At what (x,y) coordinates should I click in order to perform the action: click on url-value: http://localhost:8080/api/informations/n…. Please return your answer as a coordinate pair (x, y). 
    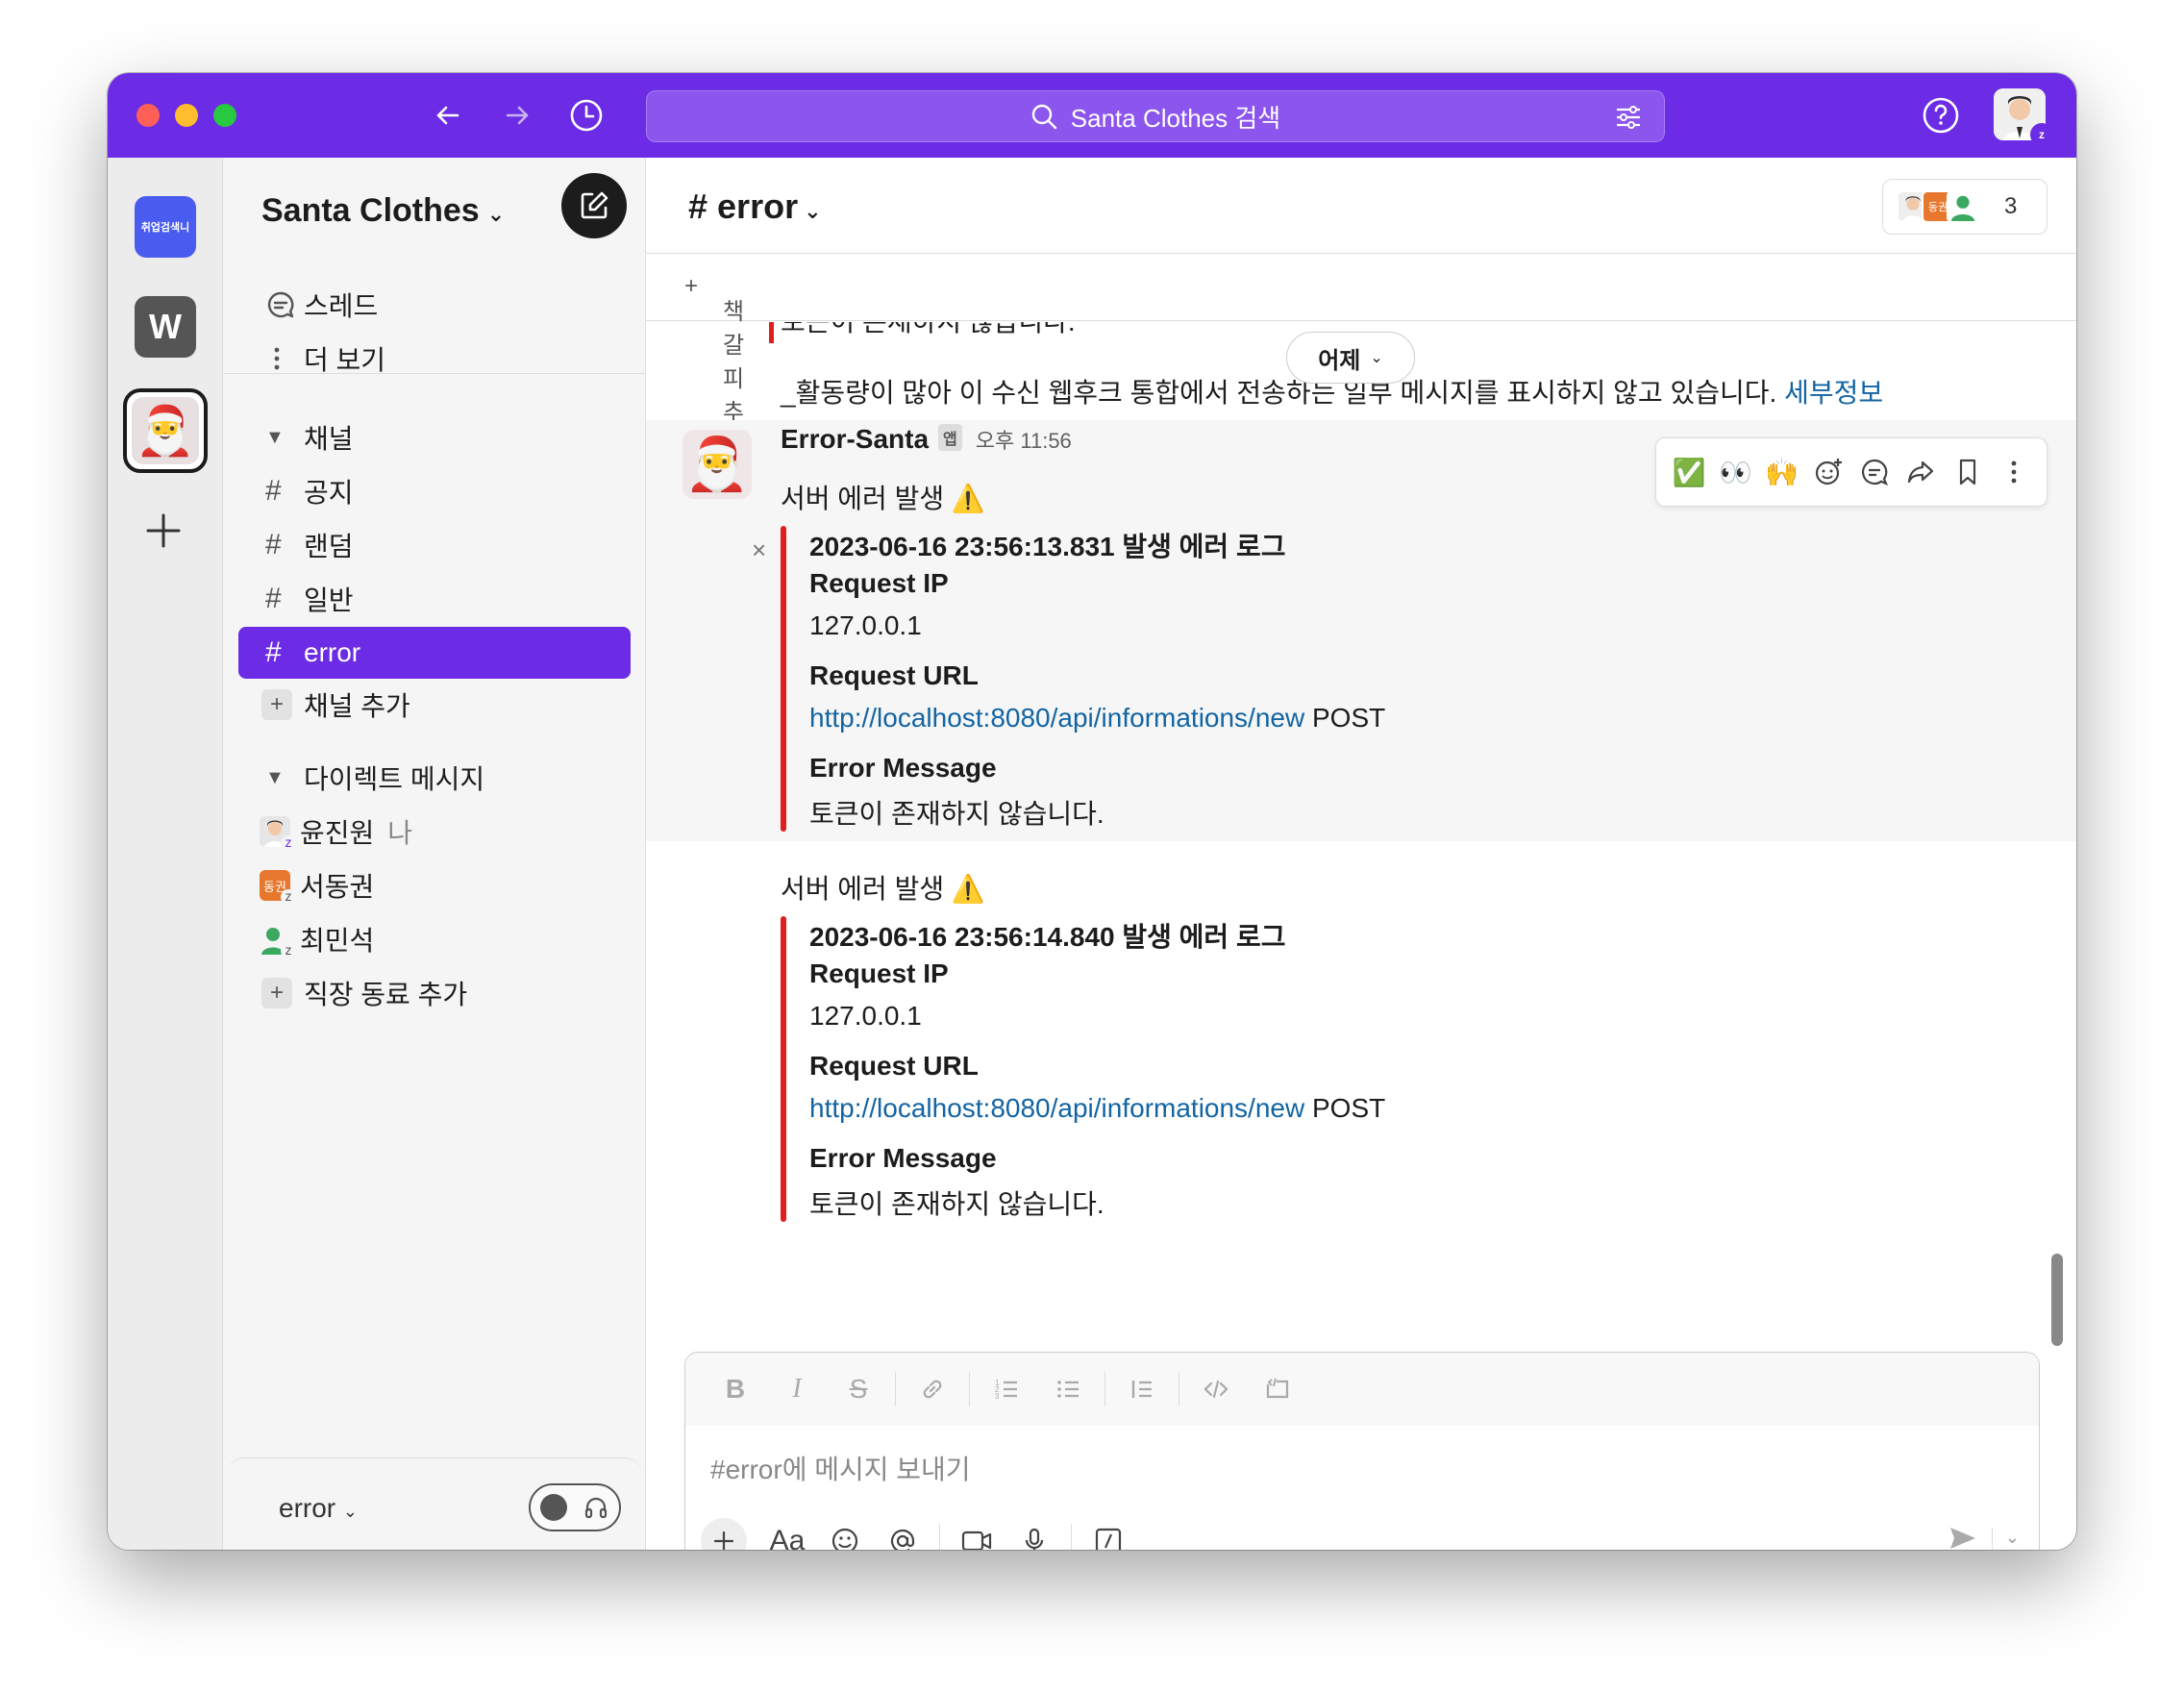
    Looking at the image, I should click on (1097, 718).